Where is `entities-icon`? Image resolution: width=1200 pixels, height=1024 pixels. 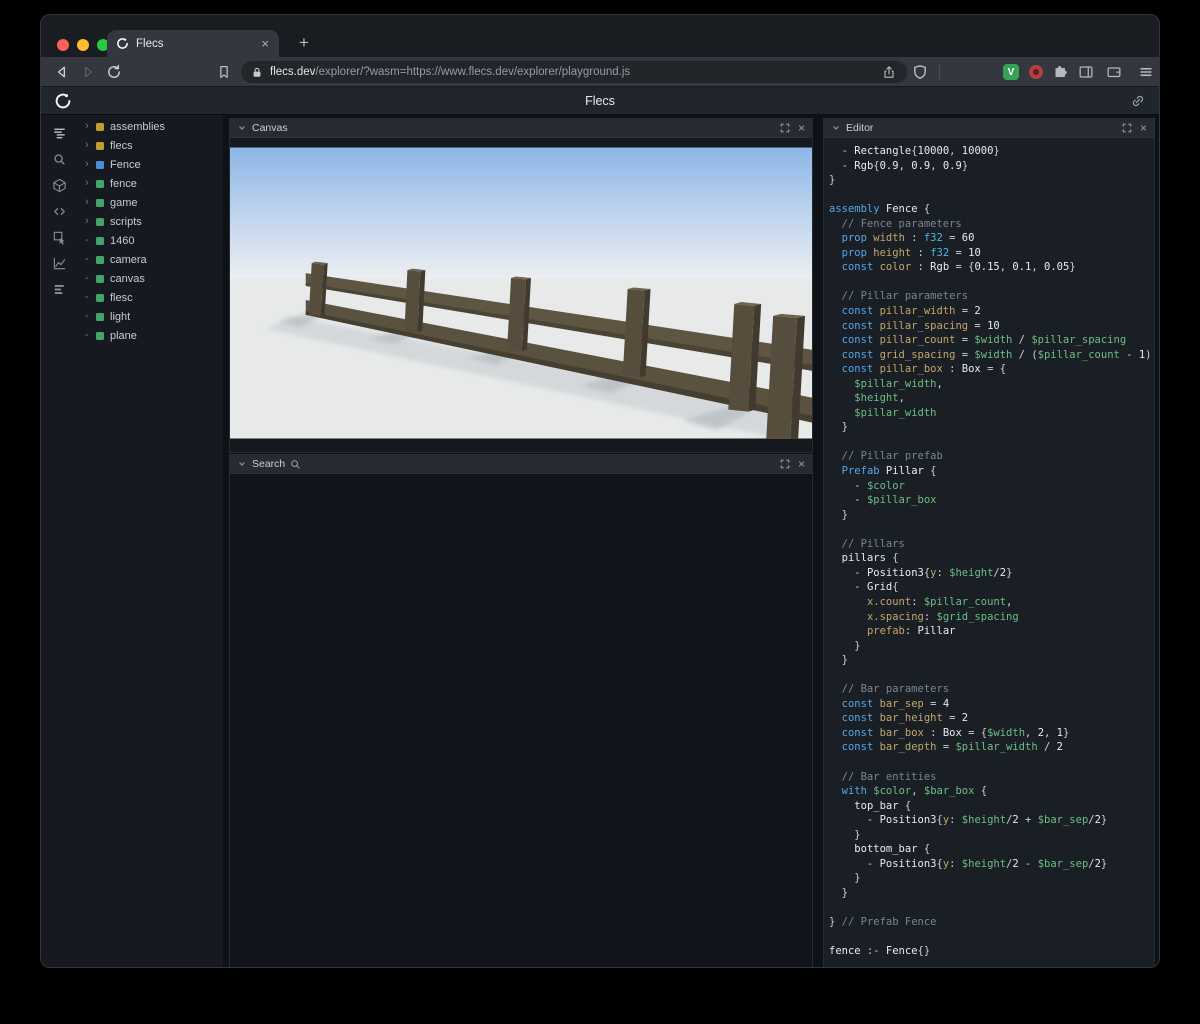
entities-icon is located at coordinates (59, 185).